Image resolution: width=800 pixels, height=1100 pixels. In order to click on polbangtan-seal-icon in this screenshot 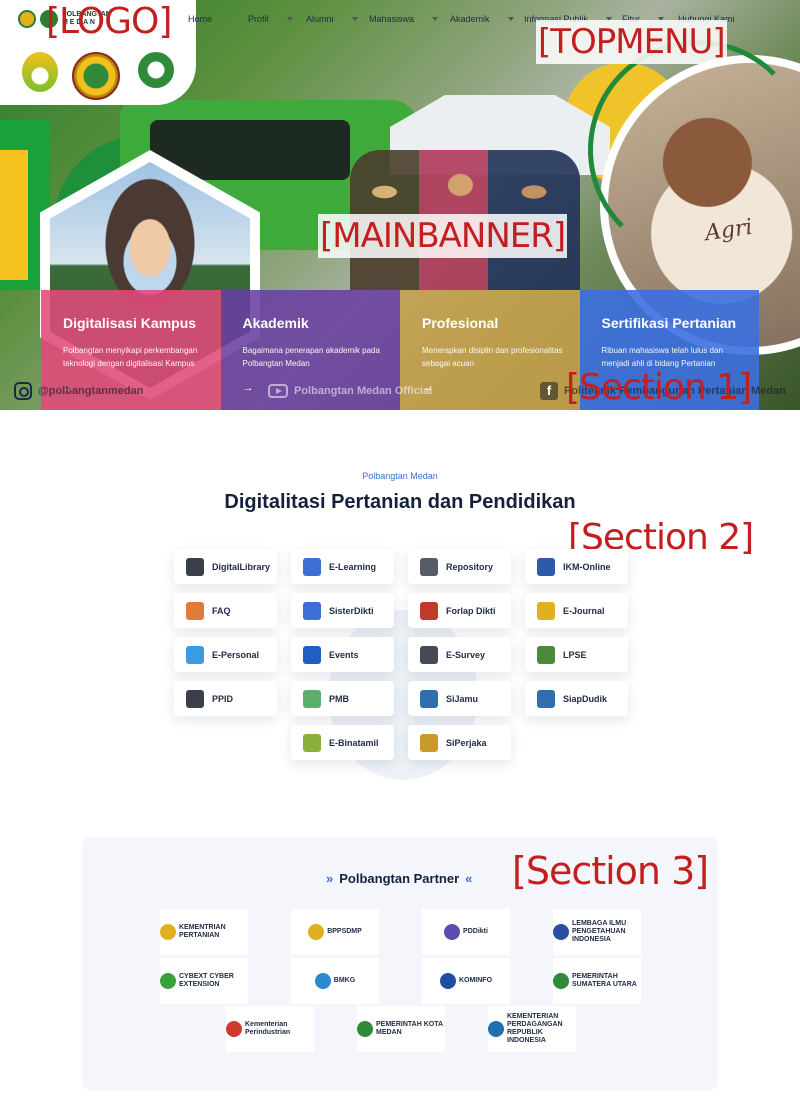, I will do `click(156, 70)`.